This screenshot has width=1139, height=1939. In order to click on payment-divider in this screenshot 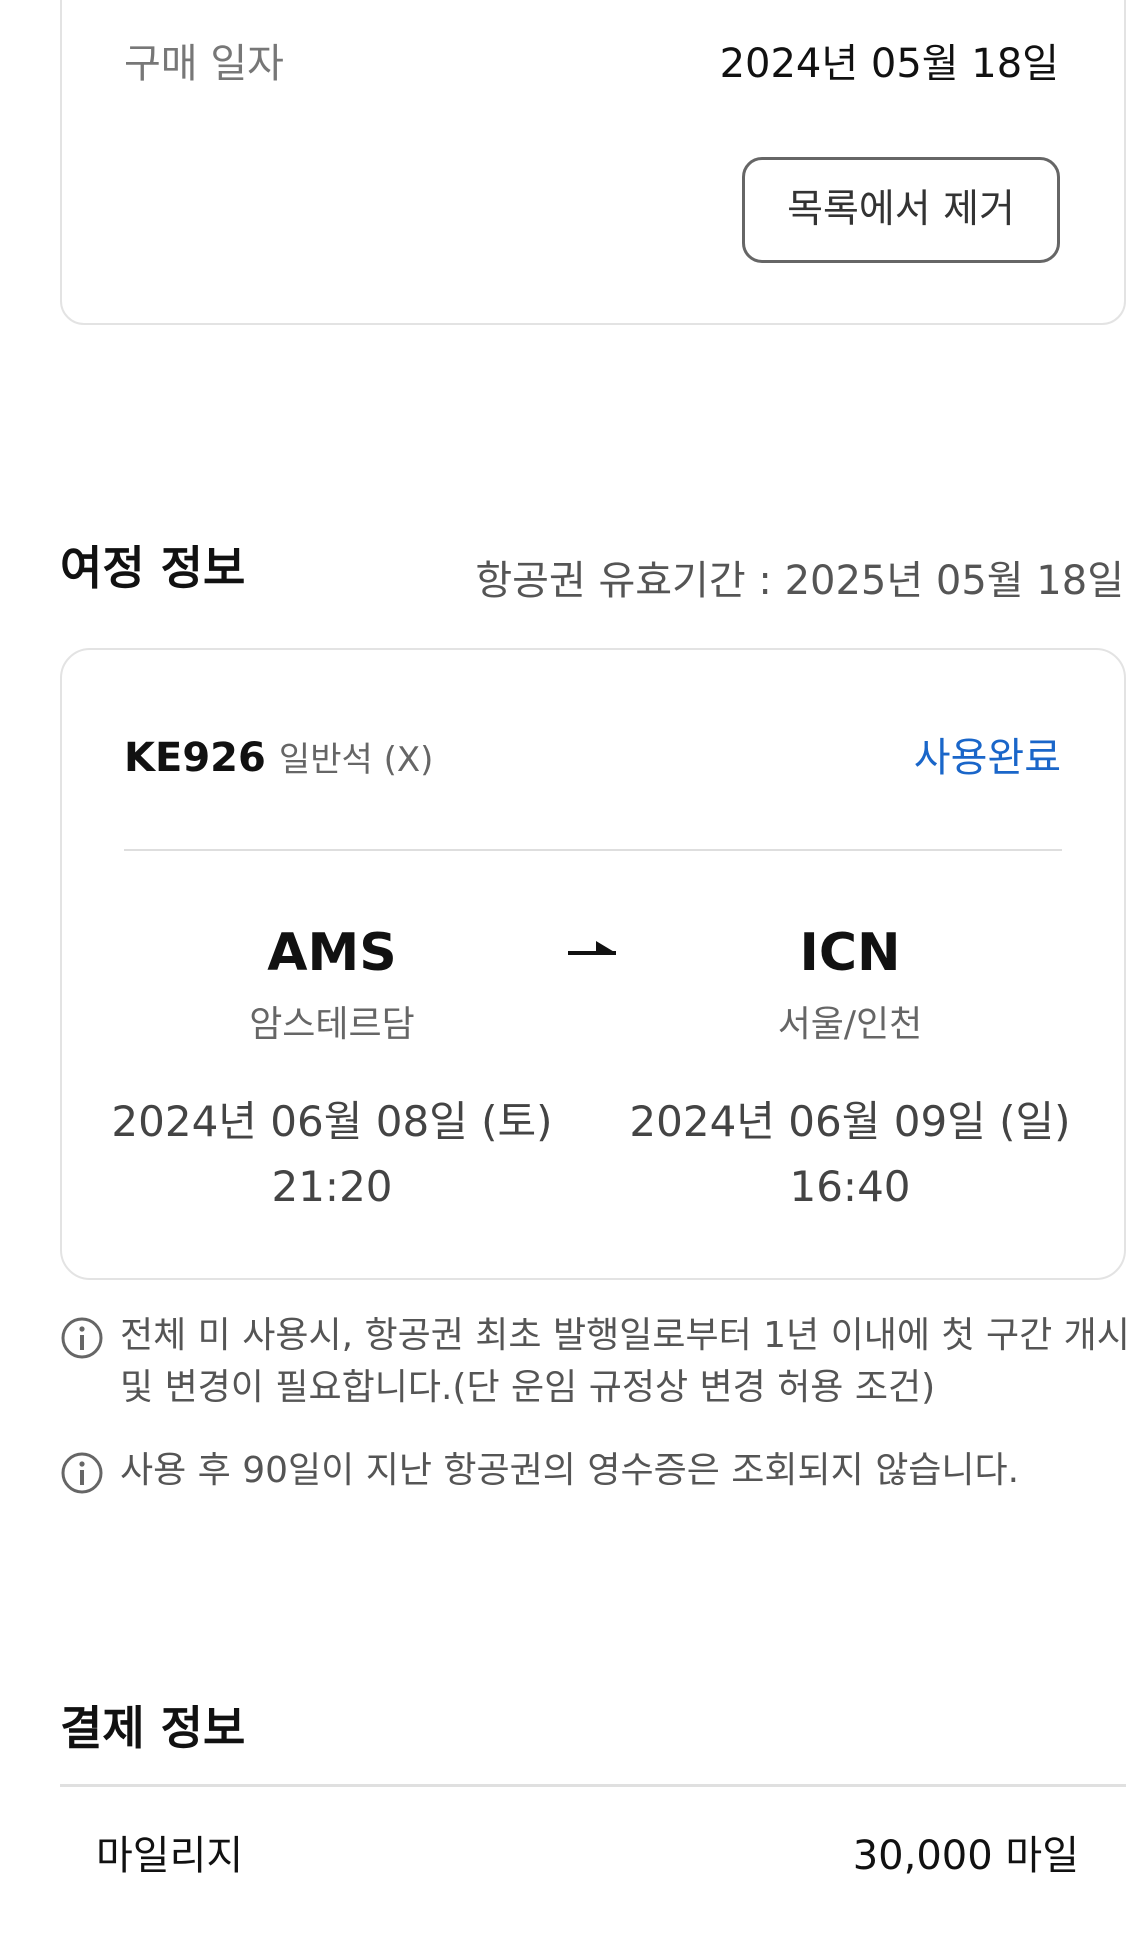, I will do `click(593, 1785)`.